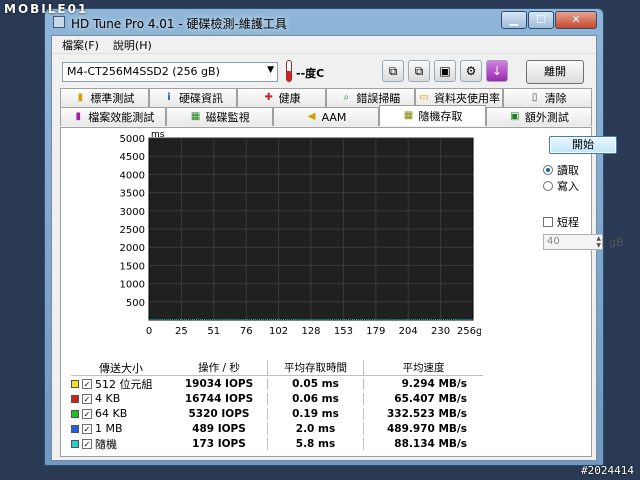 The image size is (640, 480). Describe the element at coordinates (132, 45) in the screenshot. I see `menu-help: 說明(H)` at that location.